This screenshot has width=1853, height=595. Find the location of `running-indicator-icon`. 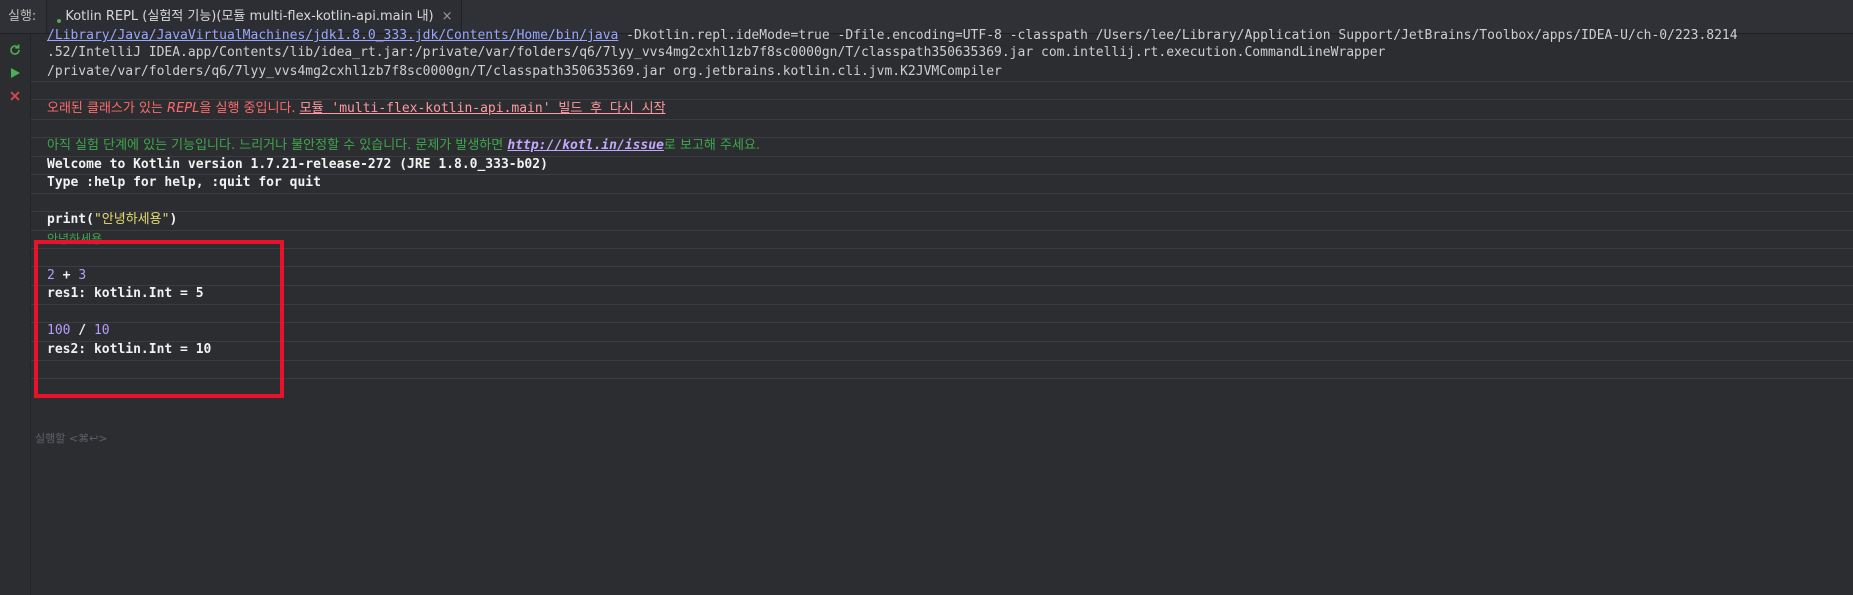

running-indicator-icon is located at coordinates (59, 21).